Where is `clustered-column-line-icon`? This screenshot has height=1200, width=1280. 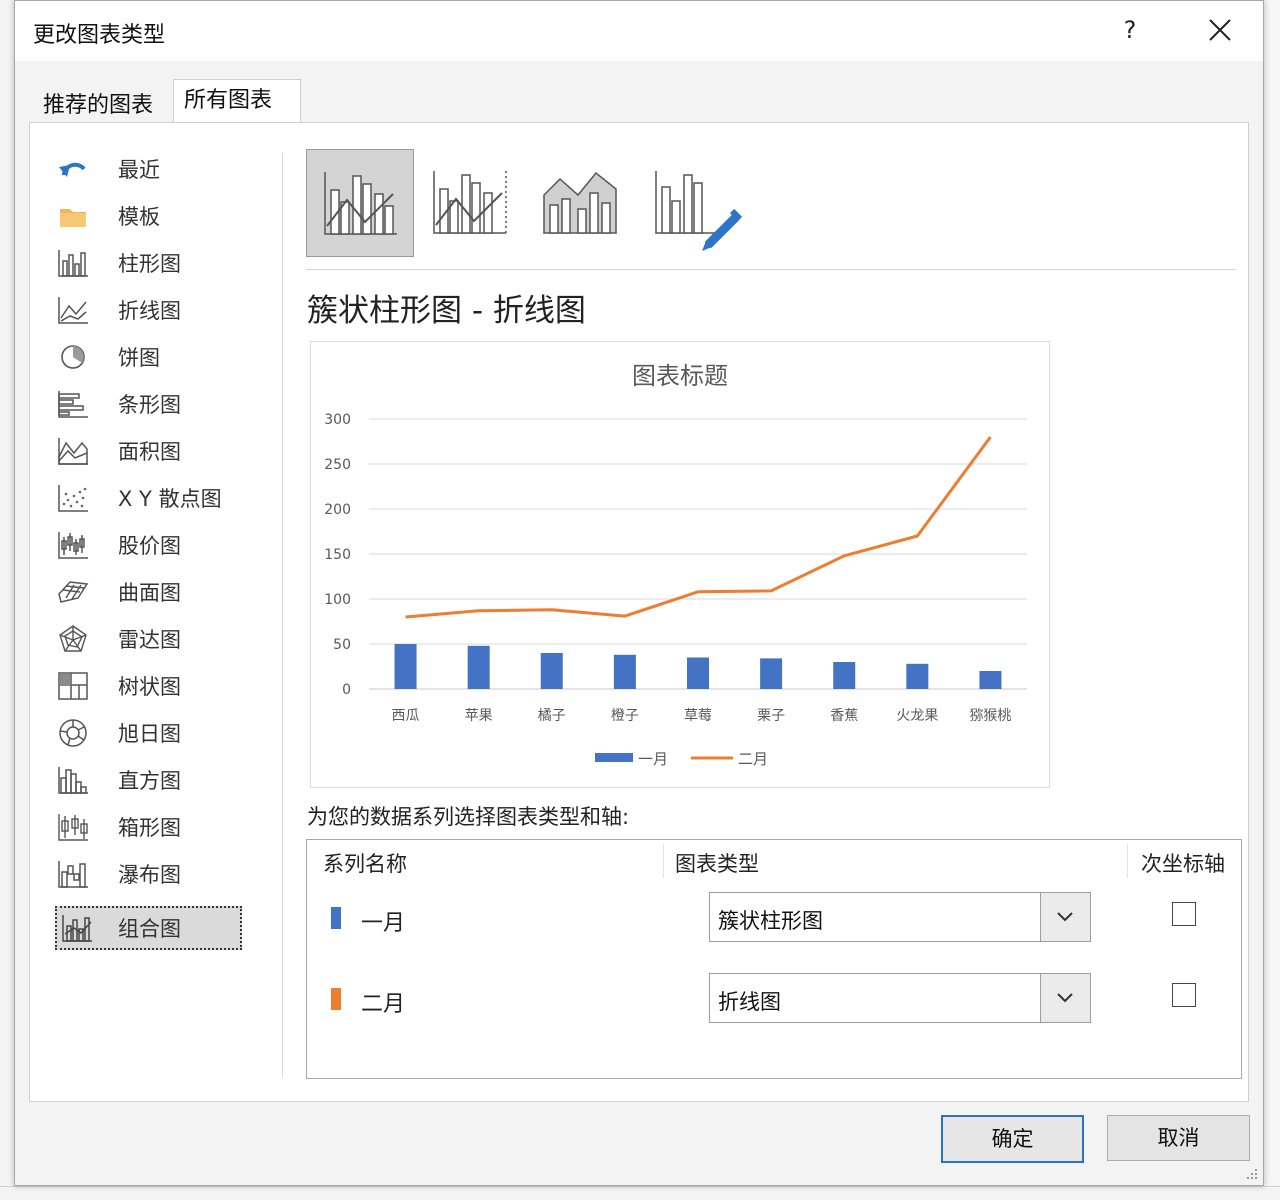 clustered-column-line-icon is located at coordinates (360, 203).